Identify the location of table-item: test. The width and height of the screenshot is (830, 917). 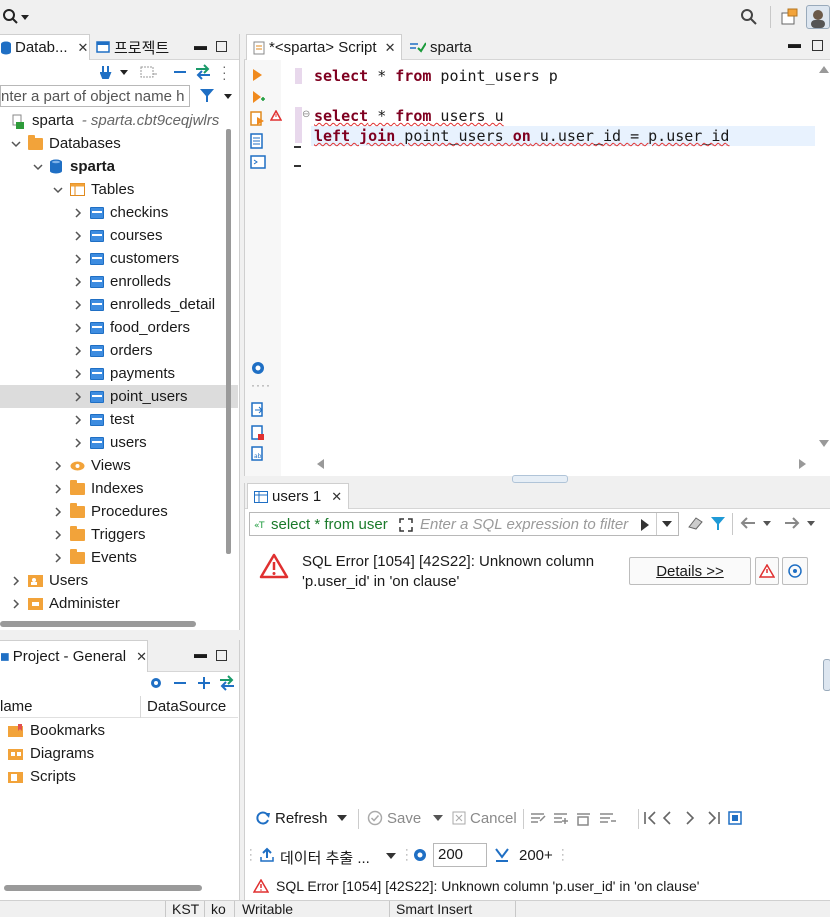
(119, 419).